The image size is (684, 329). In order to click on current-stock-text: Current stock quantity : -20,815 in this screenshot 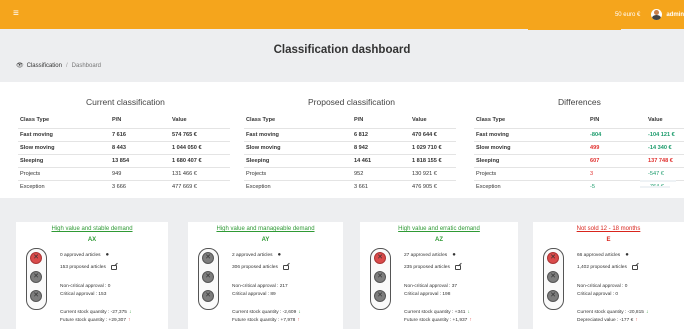, I will do `click(610, 312)`.